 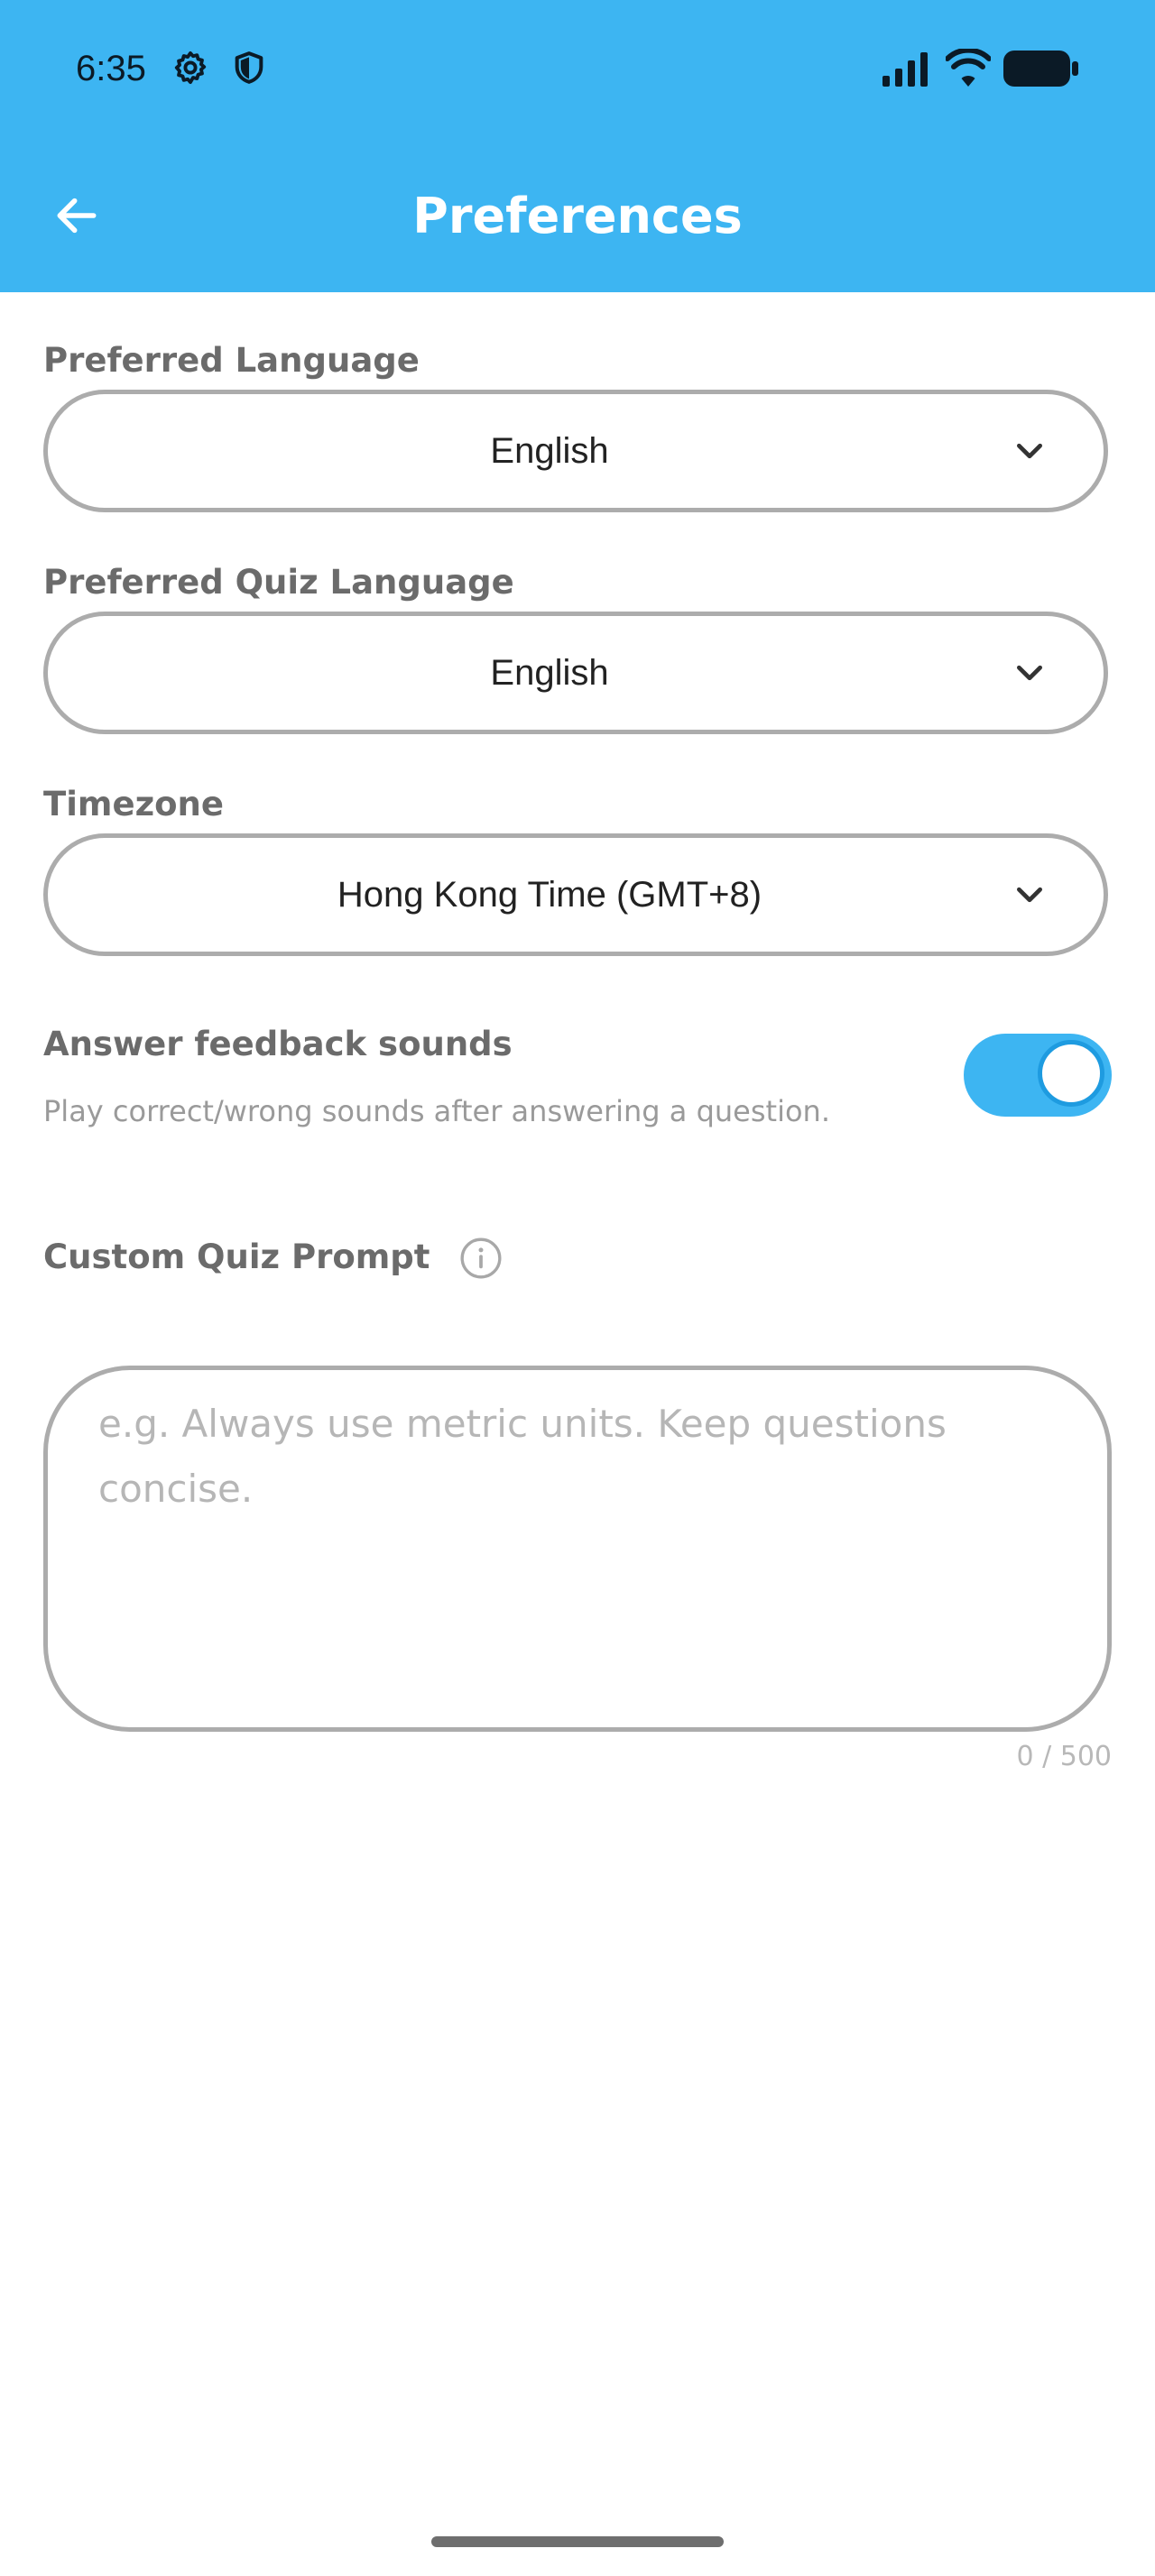 I want to click on custom-prompt-label: Custom Quiz Prompt, so click(x=236, y=1256).